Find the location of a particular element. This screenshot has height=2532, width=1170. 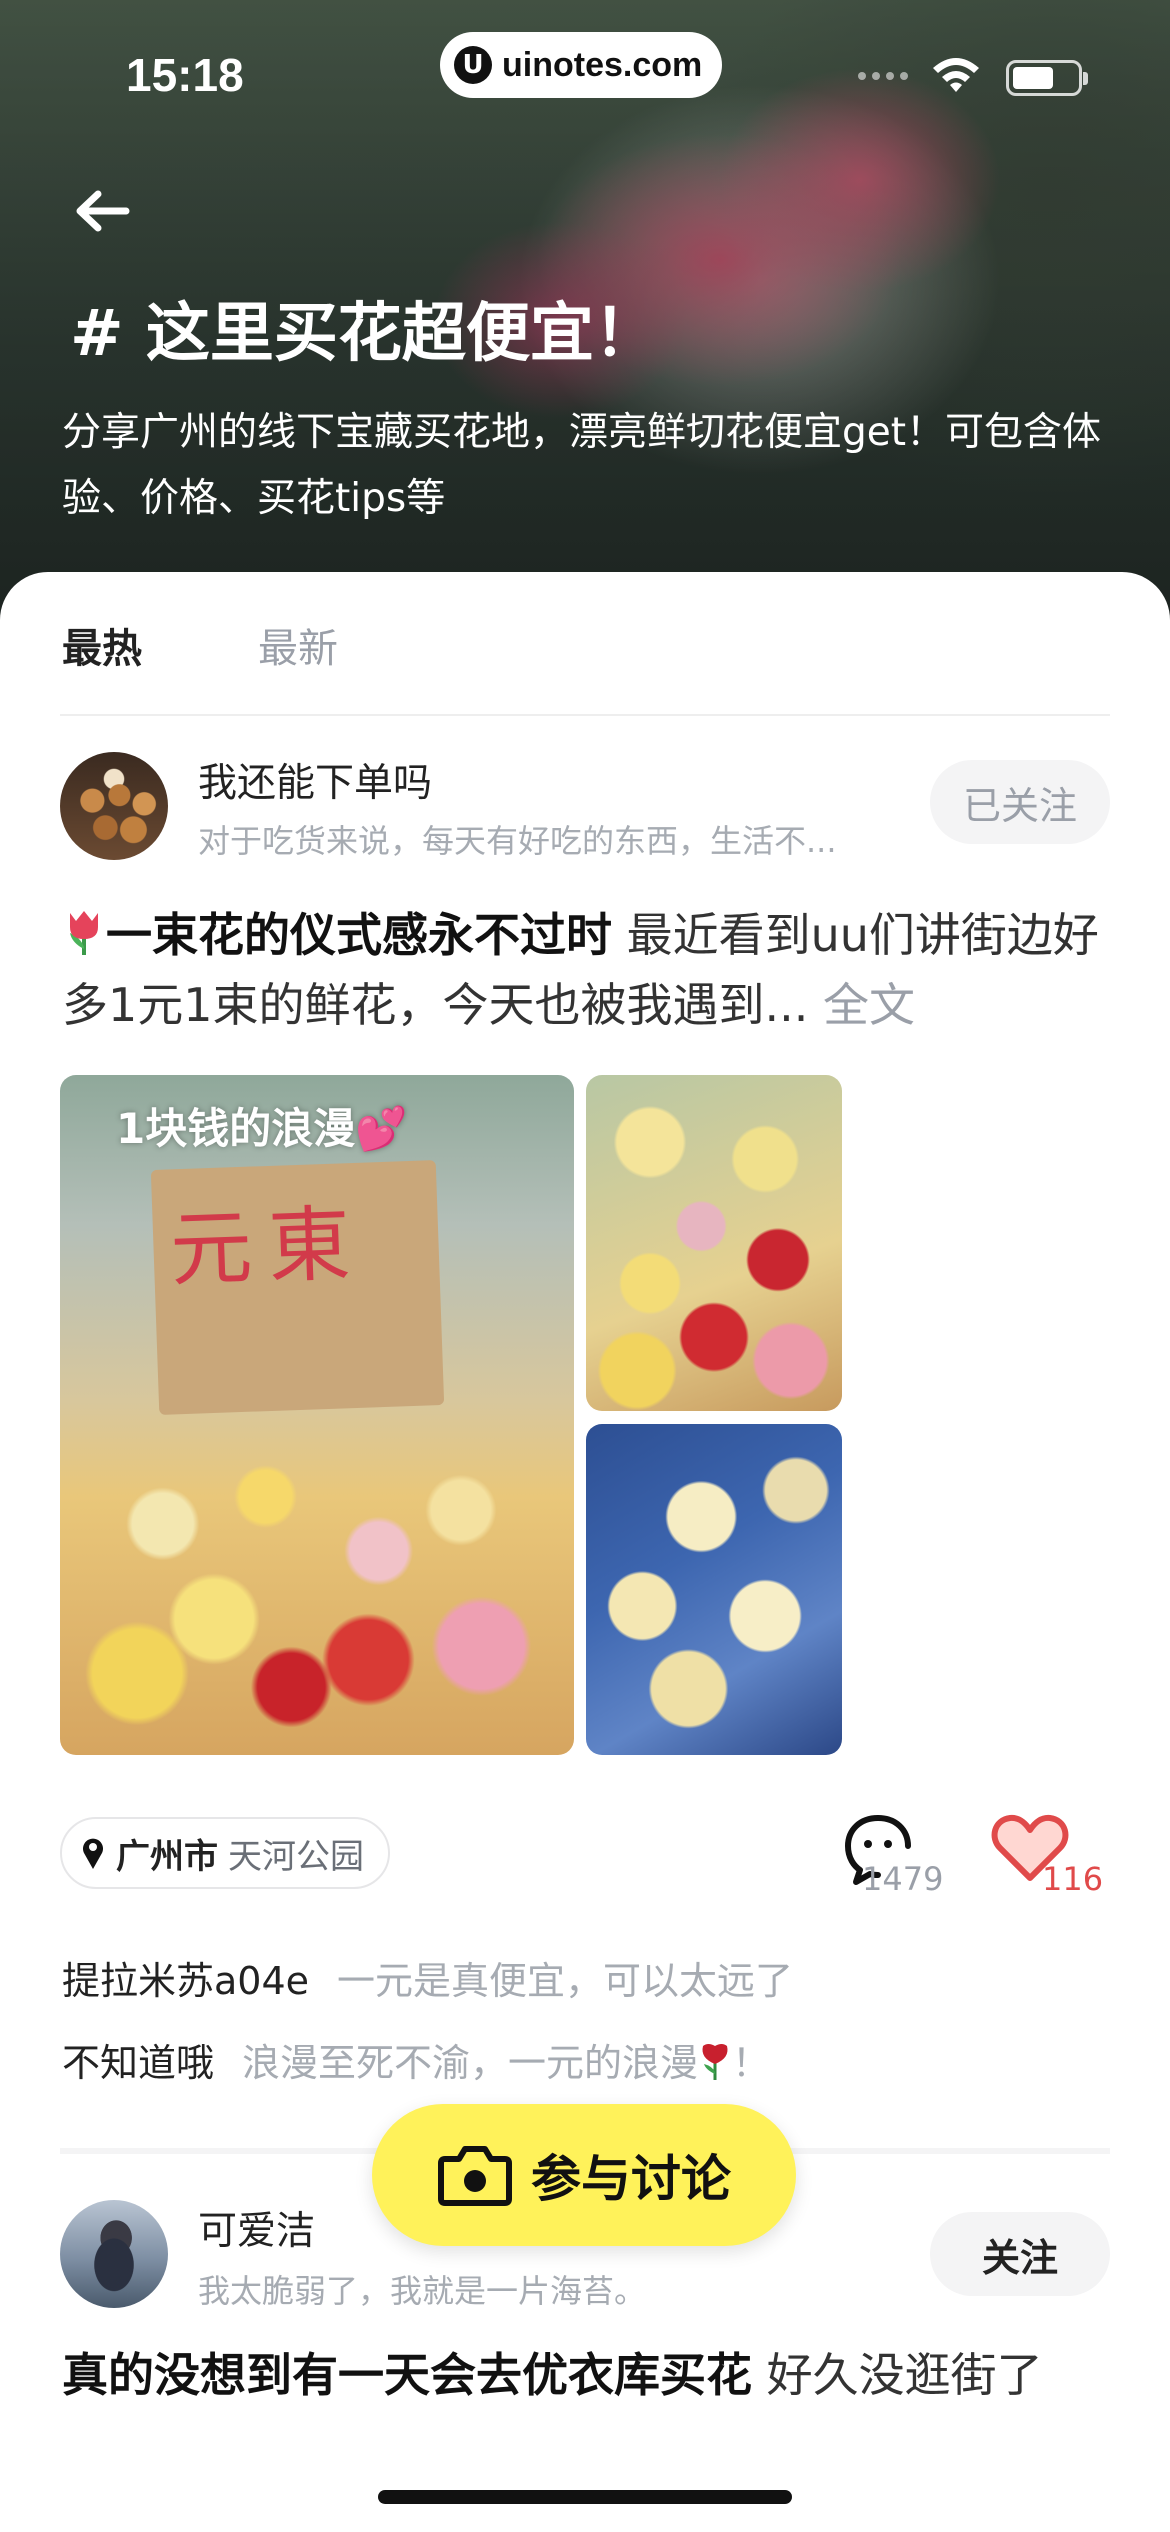

post-image-bottom-right is located at coordinates (714, 1589).